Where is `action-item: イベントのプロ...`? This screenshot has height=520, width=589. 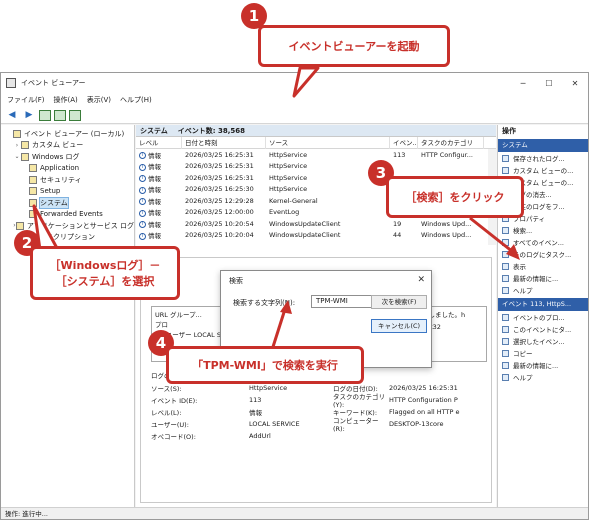
action-item: イベントのプロ... is located at coordinates (543, 317).